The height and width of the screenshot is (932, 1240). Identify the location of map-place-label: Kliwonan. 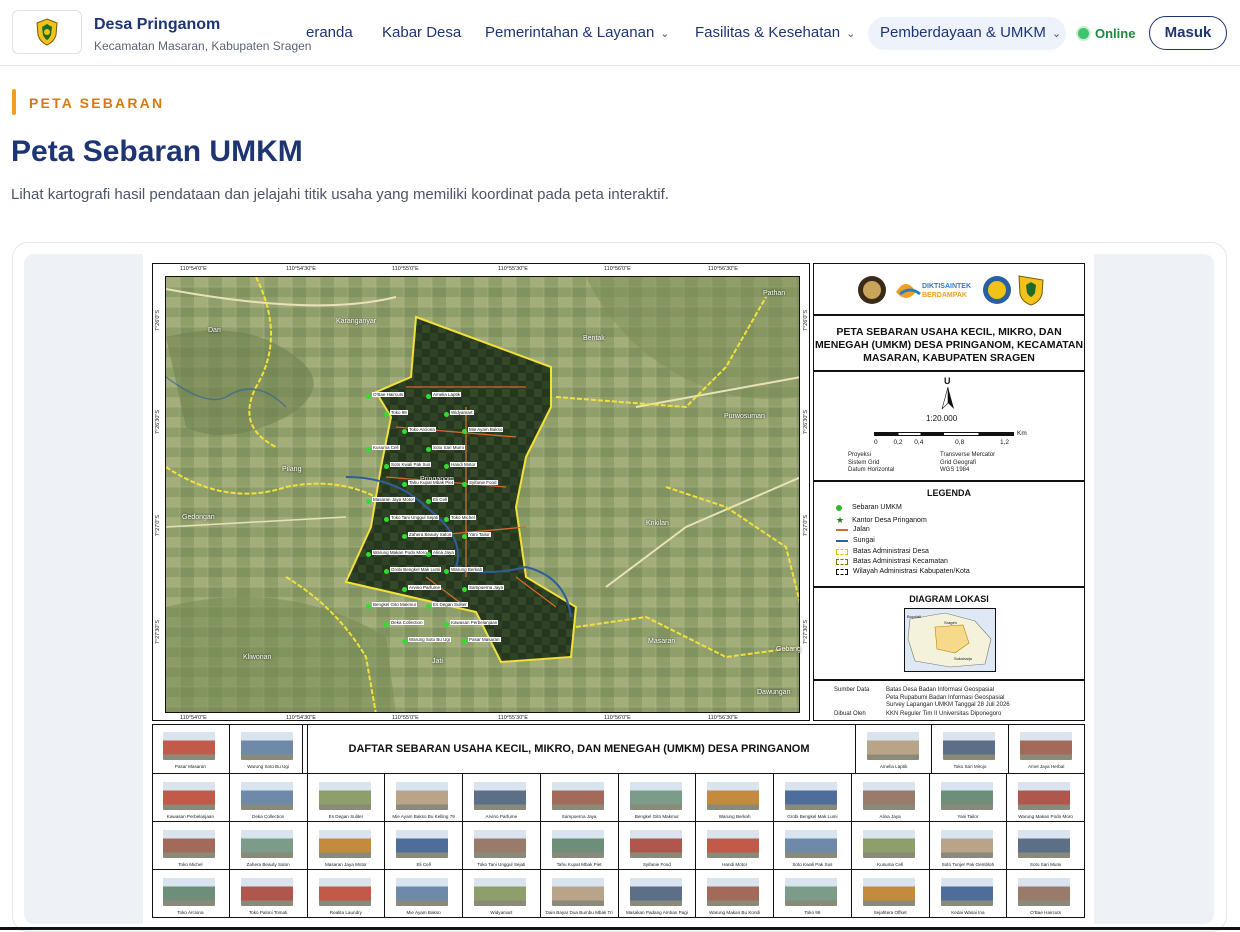
(257, 657).